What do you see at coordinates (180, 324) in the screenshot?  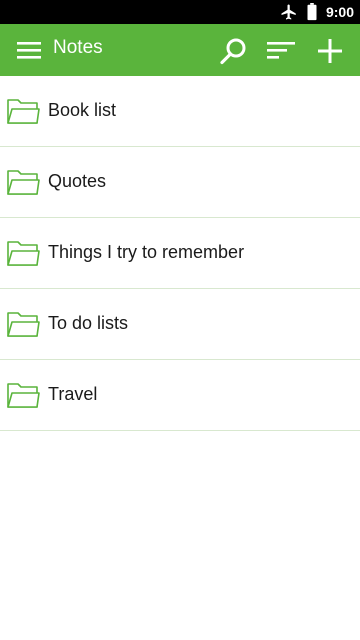 I see `list-item: To do lists` at bounding box center [180, 324].